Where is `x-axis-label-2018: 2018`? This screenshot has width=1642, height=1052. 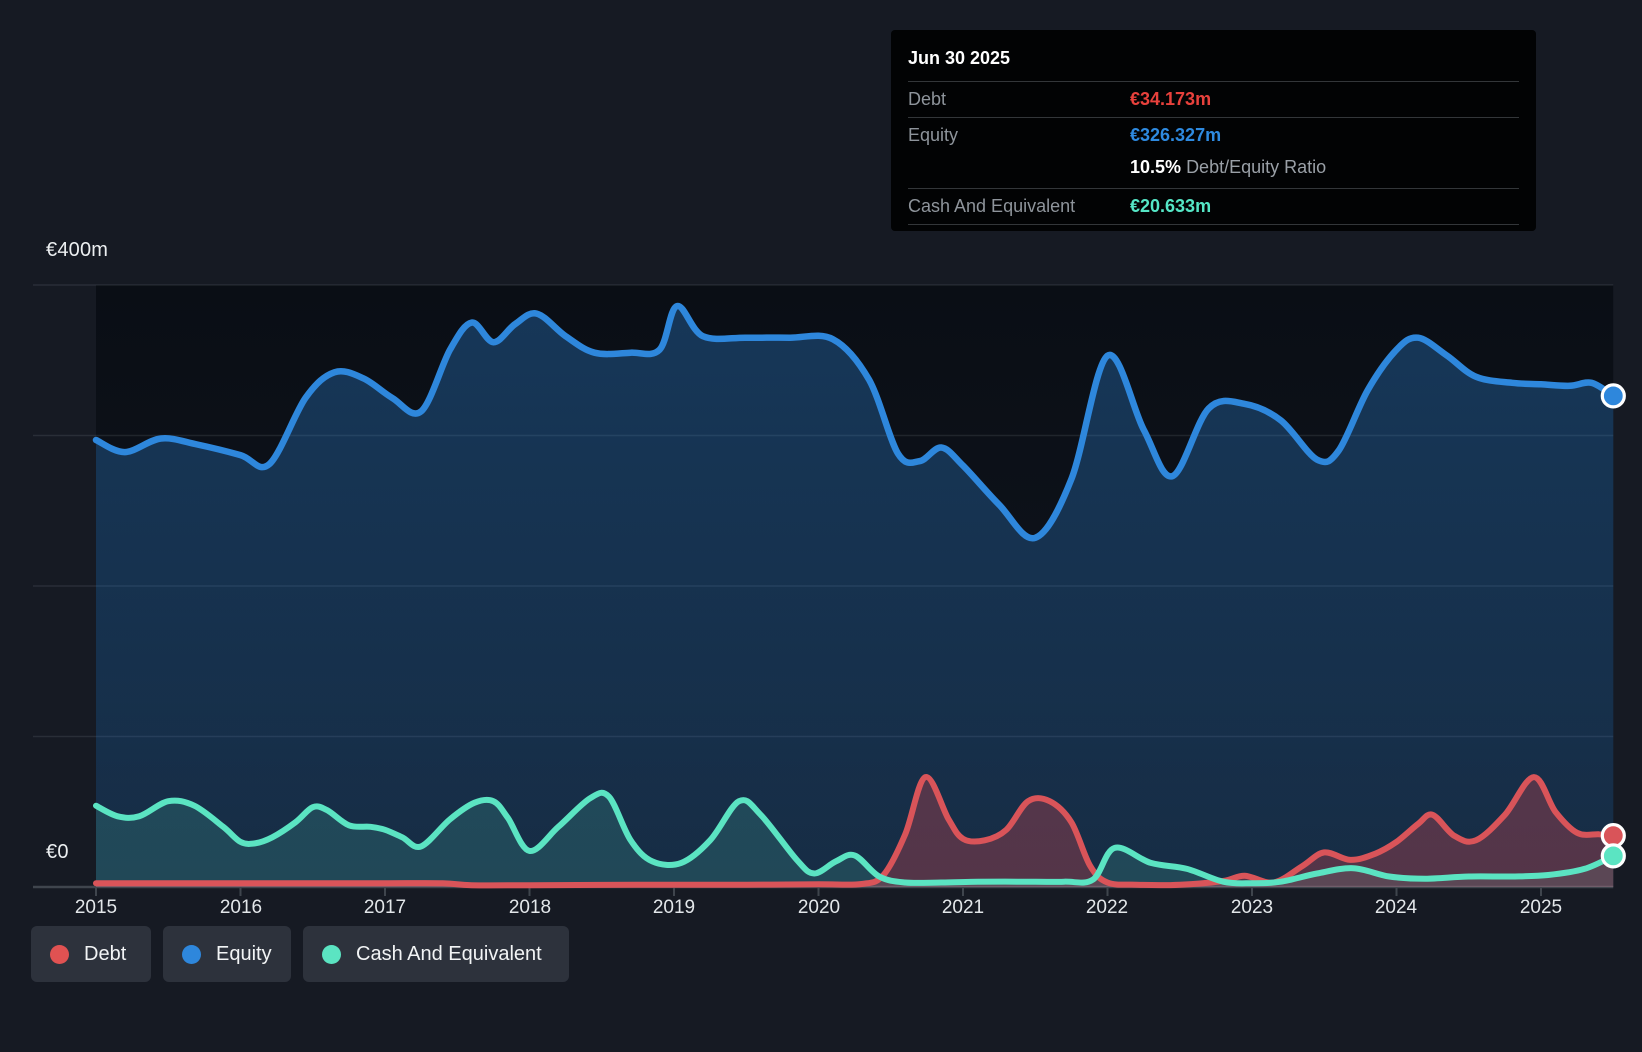 x-axis-label-2018: 2018 is located at coordinates (530, 907).